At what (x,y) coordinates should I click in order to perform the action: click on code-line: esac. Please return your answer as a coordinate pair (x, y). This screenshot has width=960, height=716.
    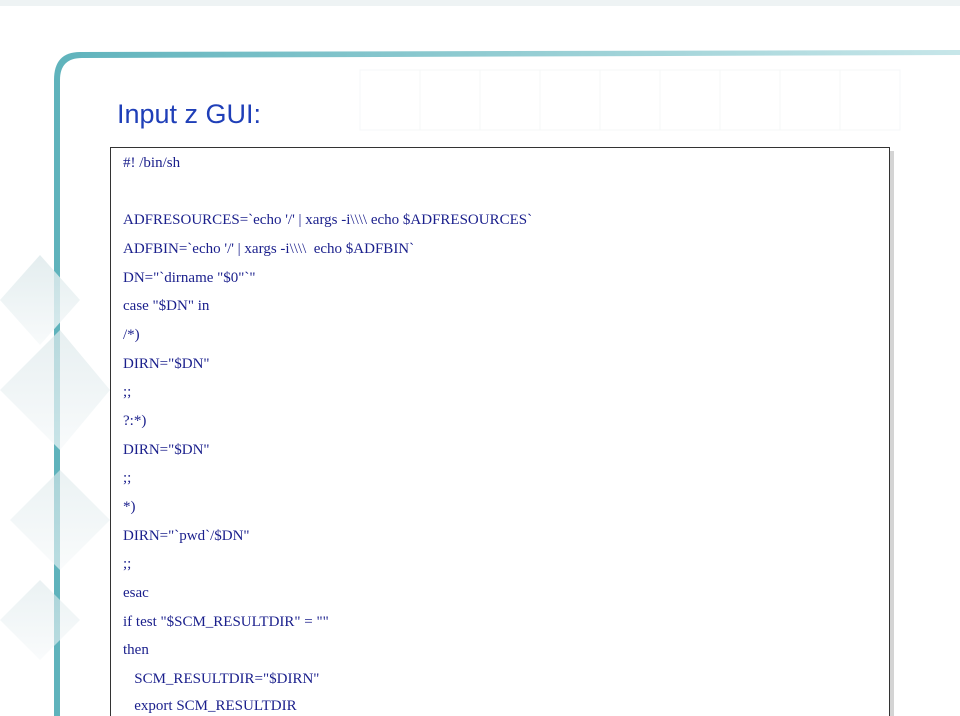
    Looking at the image, I should click on (136, 593).